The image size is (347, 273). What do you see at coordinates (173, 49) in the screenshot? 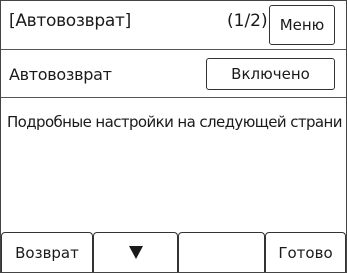
I see `header-divider` at bounding box center [173, 49].